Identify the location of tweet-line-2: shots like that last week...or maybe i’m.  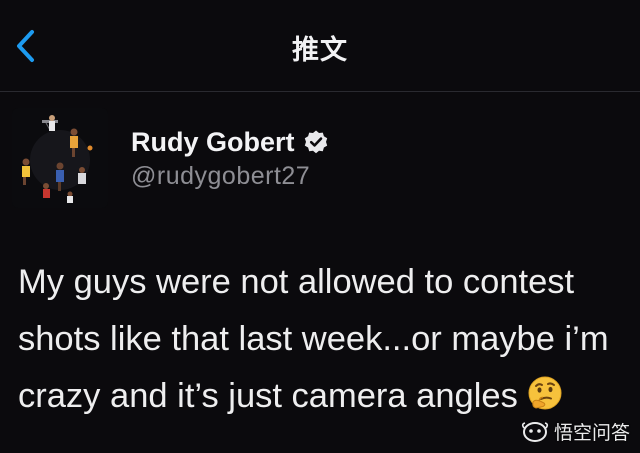
(313, 339).